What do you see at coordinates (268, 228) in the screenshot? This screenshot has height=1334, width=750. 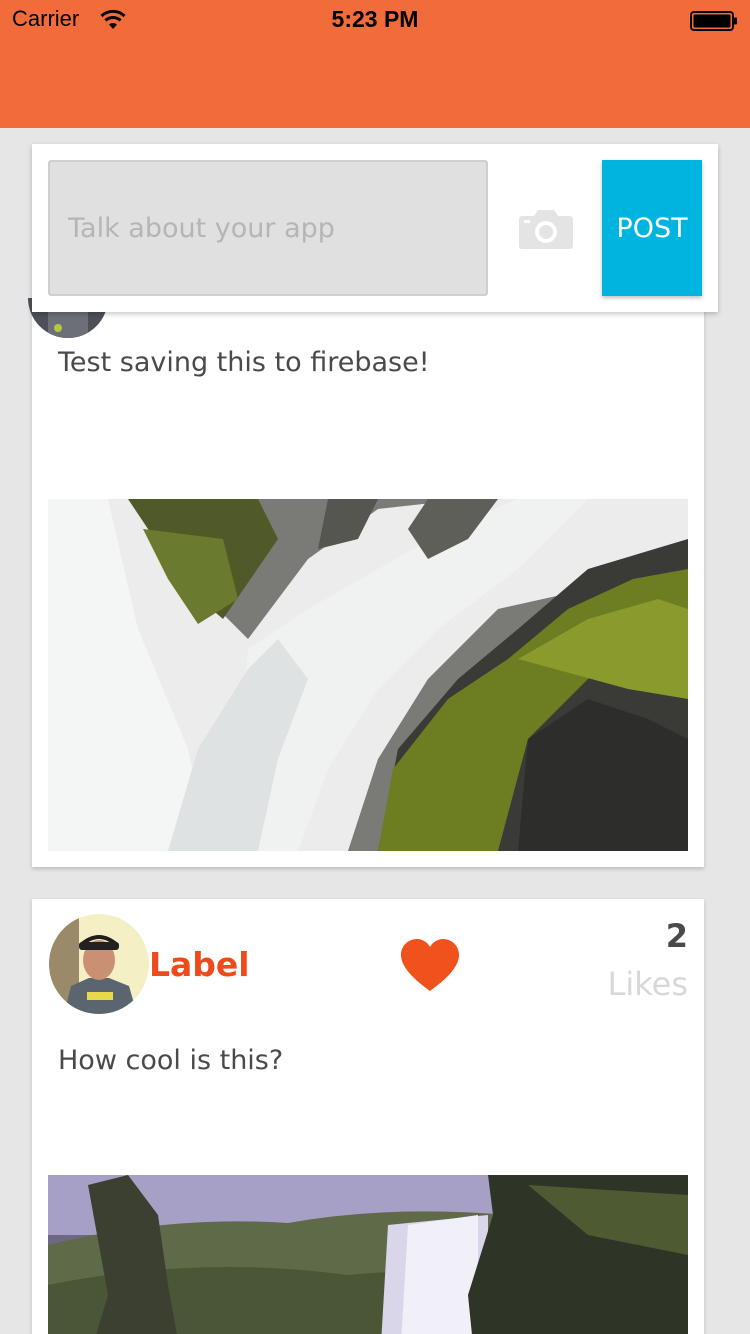 I see `post-text-input` at bounding box center [268, 228].